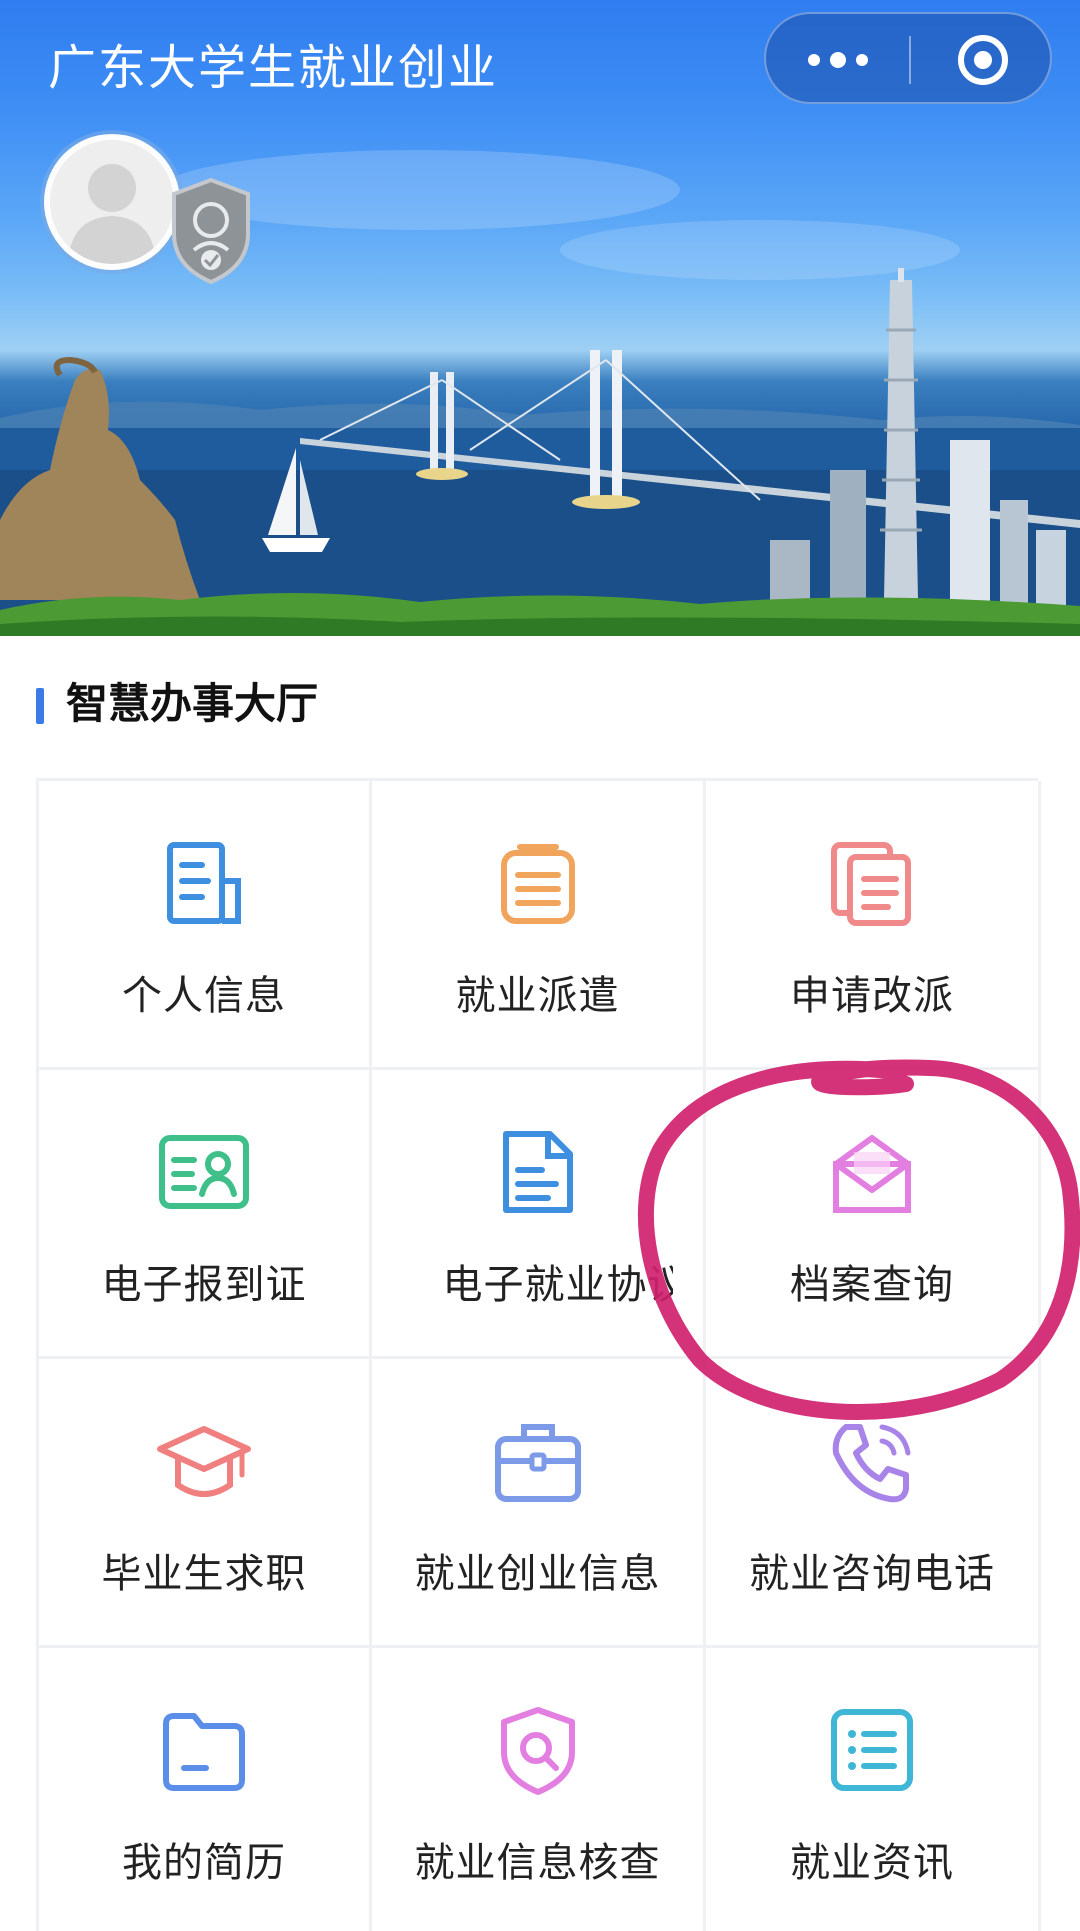 Image resolution: width=1080 pixels, height=1931 pixels. What do you see at coordinates (112, 202) in the screenshot?
I see `default-avatar-icon` at bounding box center [112, 202].